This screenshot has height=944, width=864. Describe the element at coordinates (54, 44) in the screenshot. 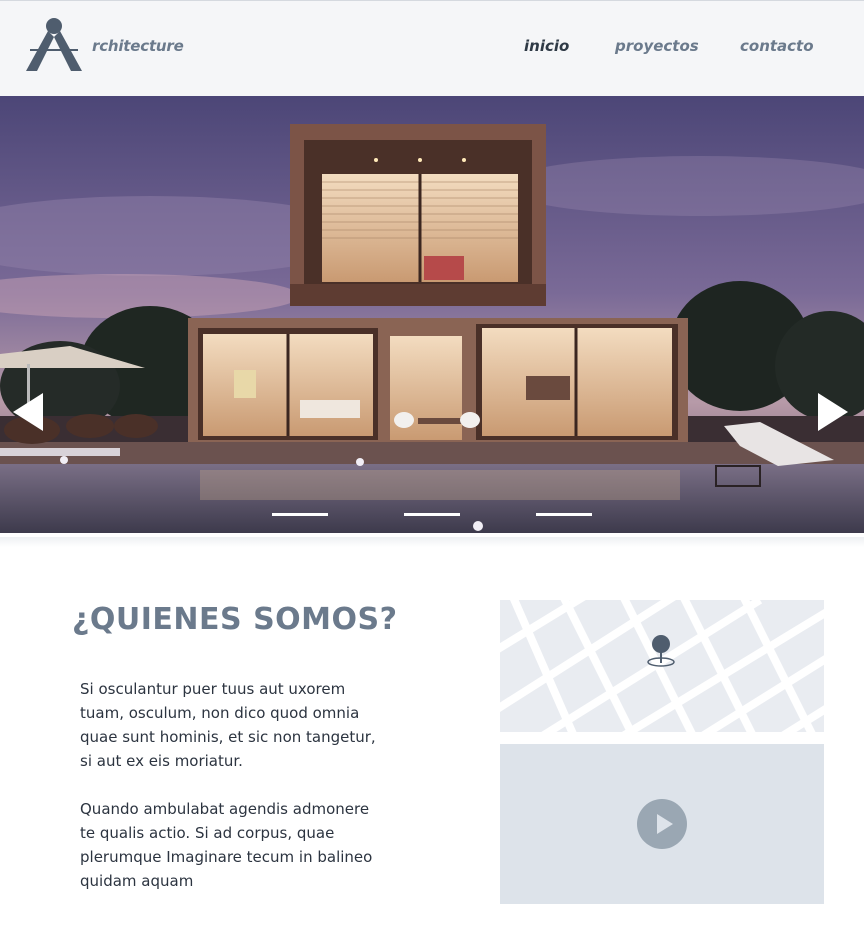

I see `compass-a-logo-icon` at that location.